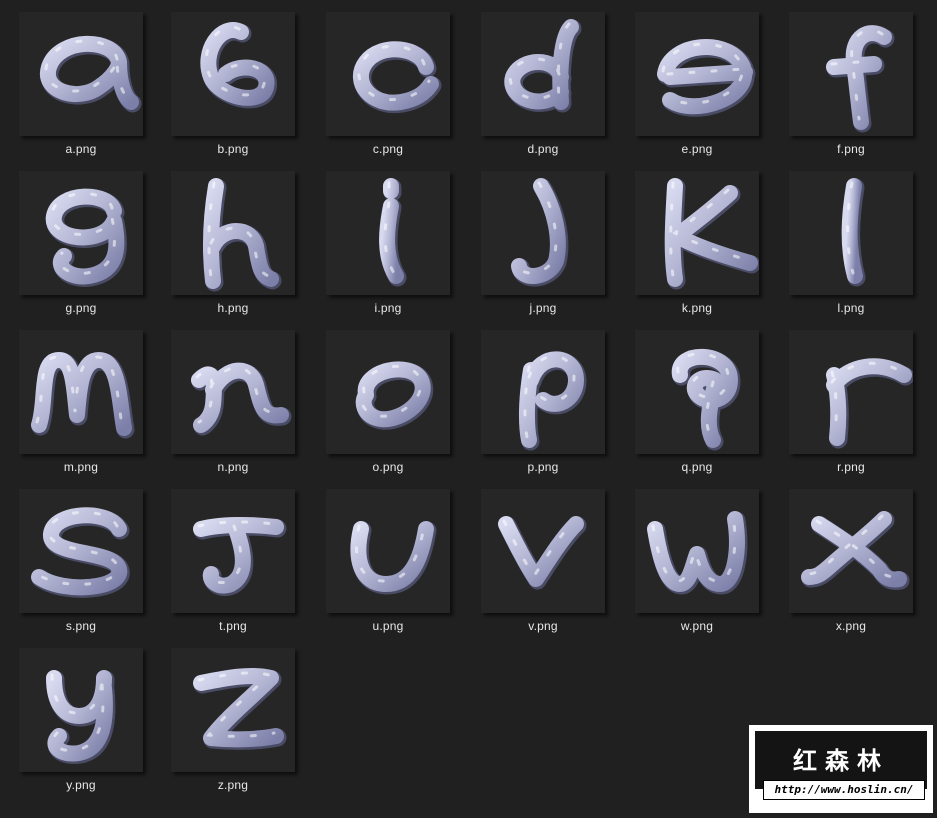 The height and width of the screenshot is (818, 937). I want to click on file-name-label: h.png, so click(233, 308).